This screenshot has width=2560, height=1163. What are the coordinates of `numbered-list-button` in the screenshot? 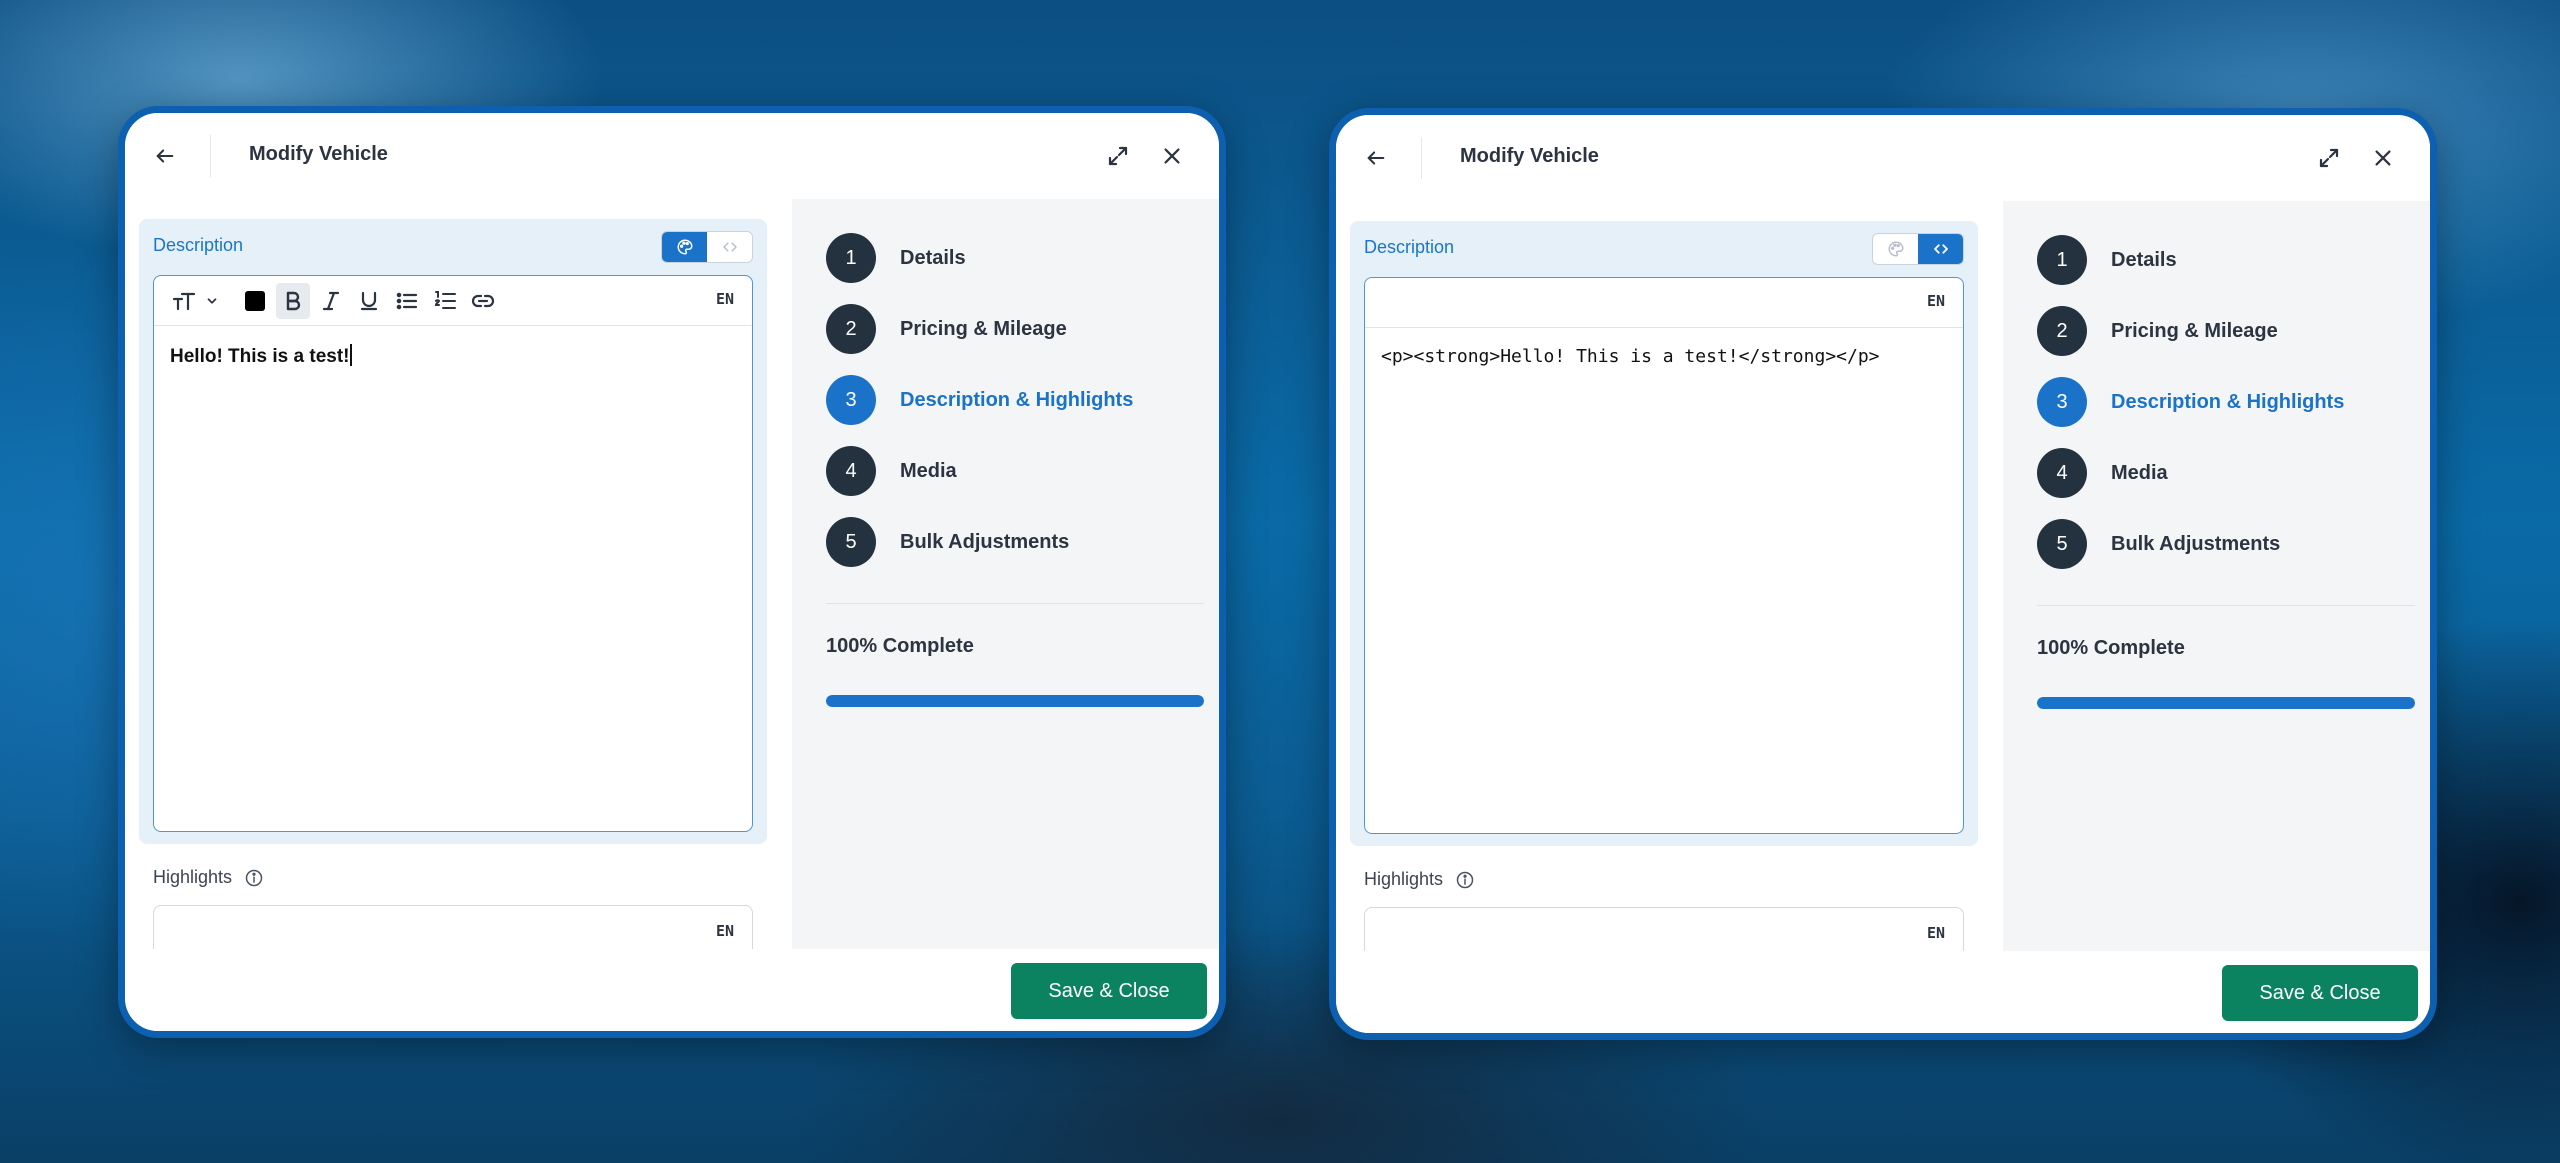 It's located at (445, 301).